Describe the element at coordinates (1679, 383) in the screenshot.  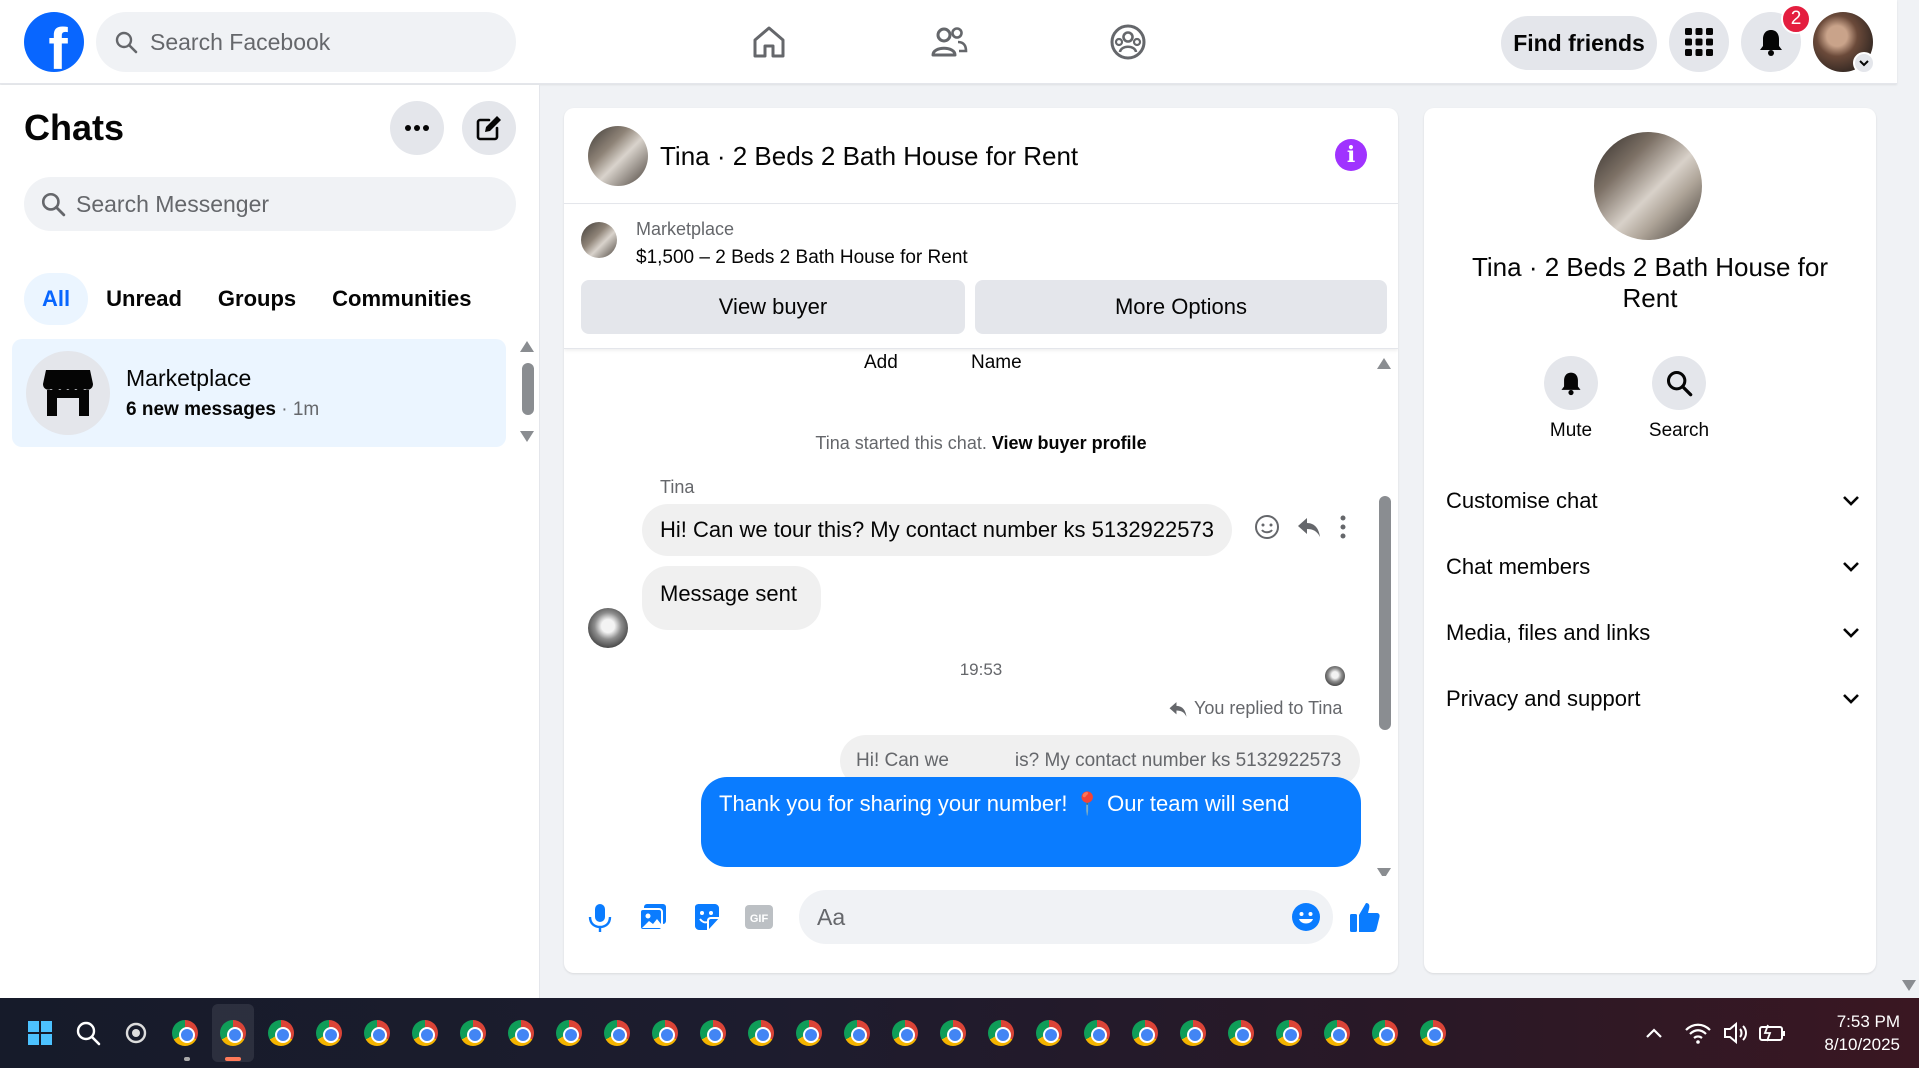
I see `search-in-chat-button` at that location.